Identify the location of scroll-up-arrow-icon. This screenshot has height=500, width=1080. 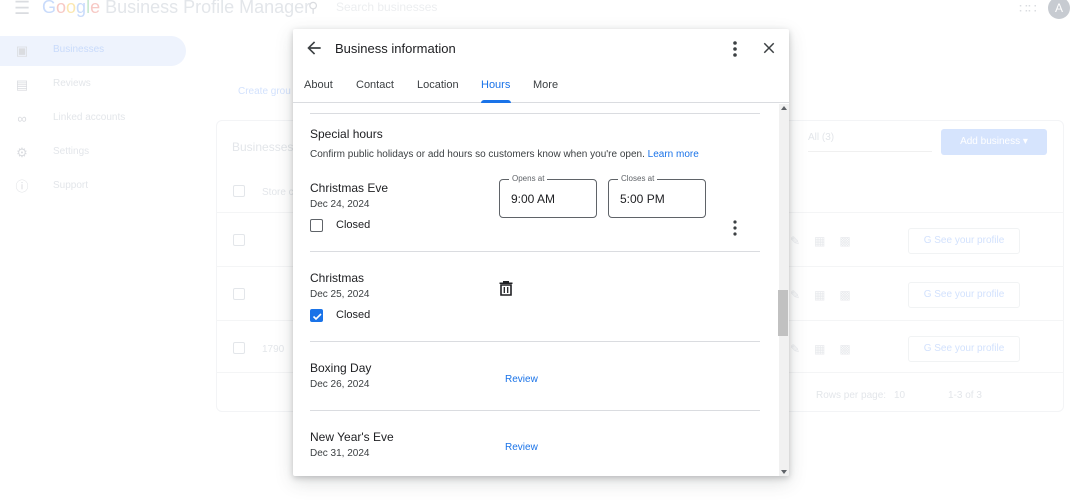
(784, 108).